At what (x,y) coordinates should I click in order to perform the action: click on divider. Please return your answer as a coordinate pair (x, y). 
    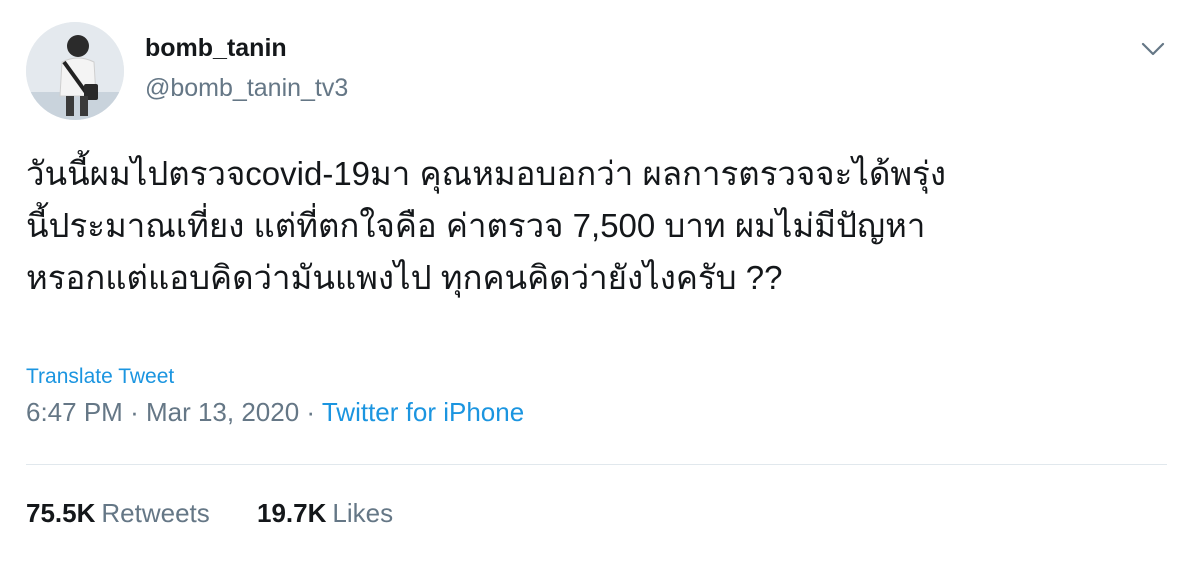
    Looking at the image, I should click on (596, 464).